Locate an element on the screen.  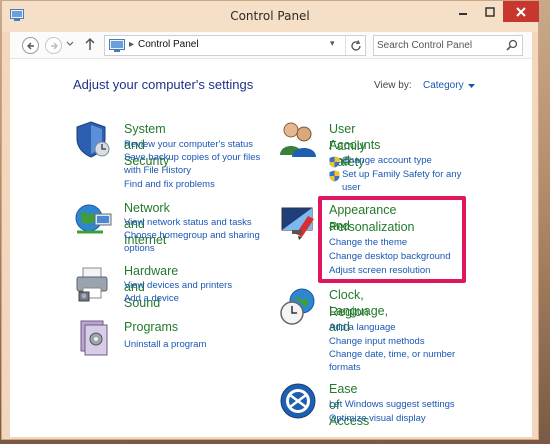
globe-network-icon is located at coordinates (93, 220).